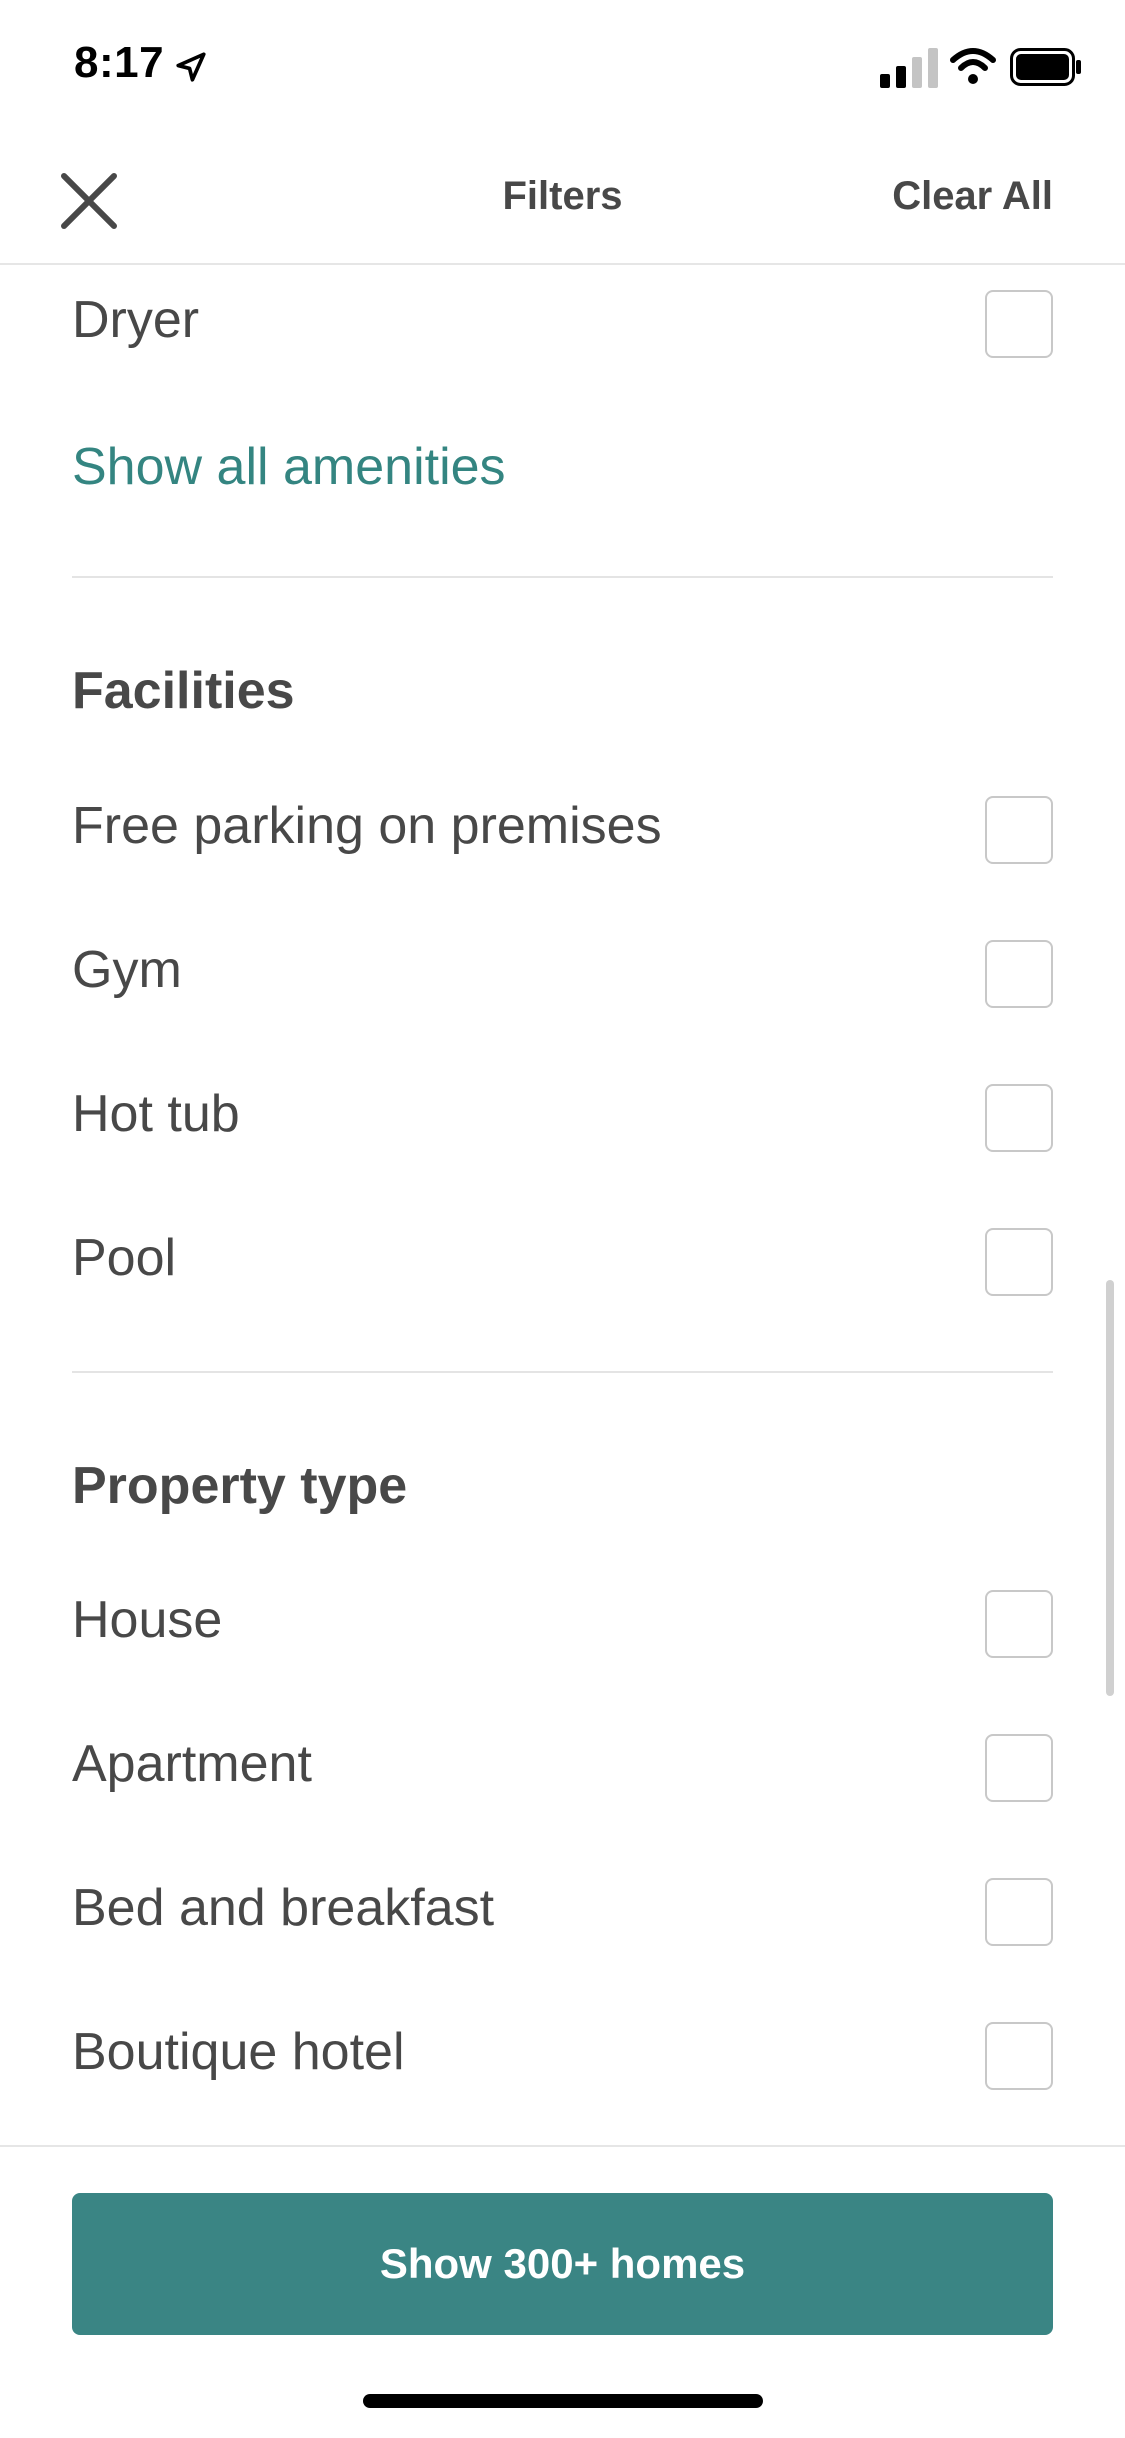 This screenshot has height=2438, width=1125. I want to click on filter-row-bed-and-breakfast: Bed and breakfast, so click(562, 1903).